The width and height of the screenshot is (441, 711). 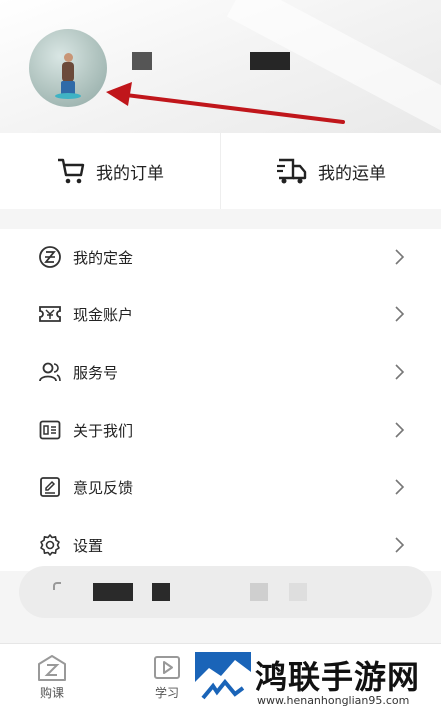 I want to click on loading-icon, so click(x=57, y=586).